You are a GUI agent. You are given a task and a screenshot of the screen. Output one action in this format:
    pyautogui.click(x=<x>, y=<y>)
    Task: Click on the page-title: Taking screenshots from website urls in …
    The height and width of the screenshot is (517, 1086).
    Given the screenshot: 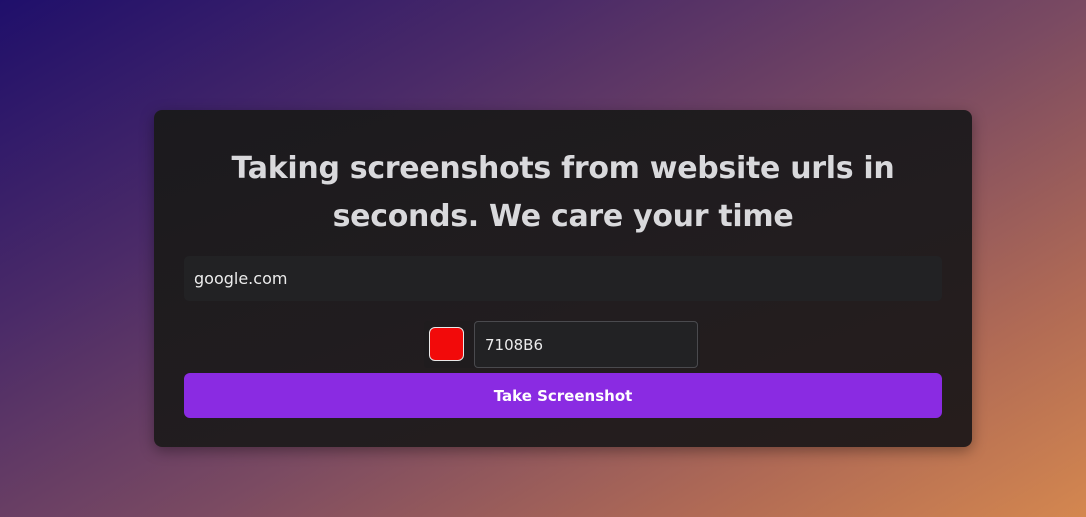 What is the action you would take?
    pyautogui.click(x=563, y=192)
    